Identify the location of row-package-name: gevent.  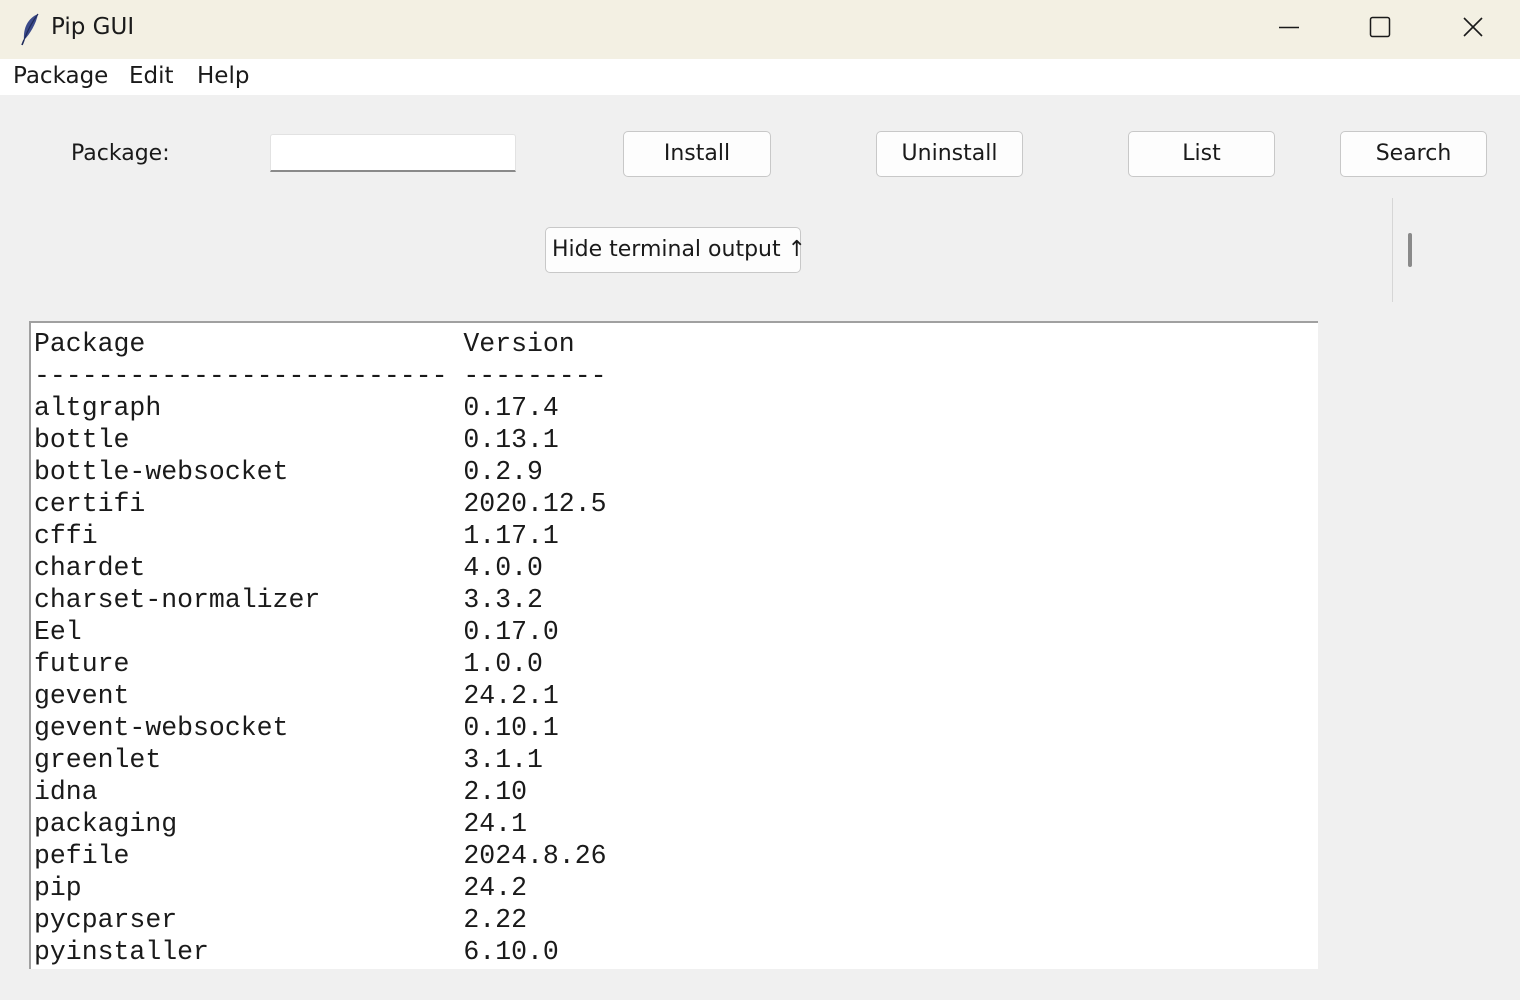
(82, 696).